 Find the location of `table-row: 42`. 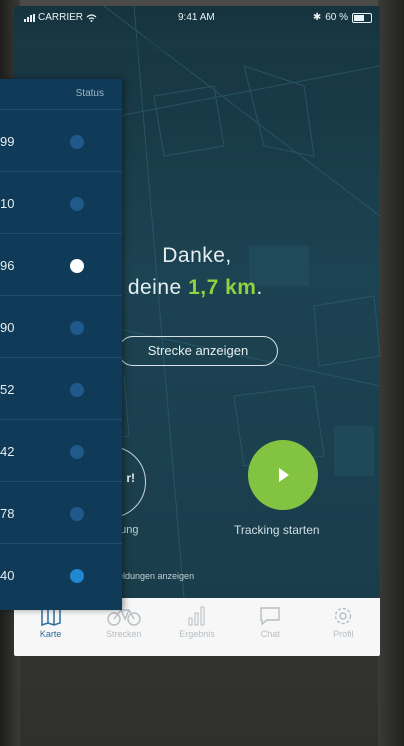

table-row: 42 is located at coordinates (61, 450).